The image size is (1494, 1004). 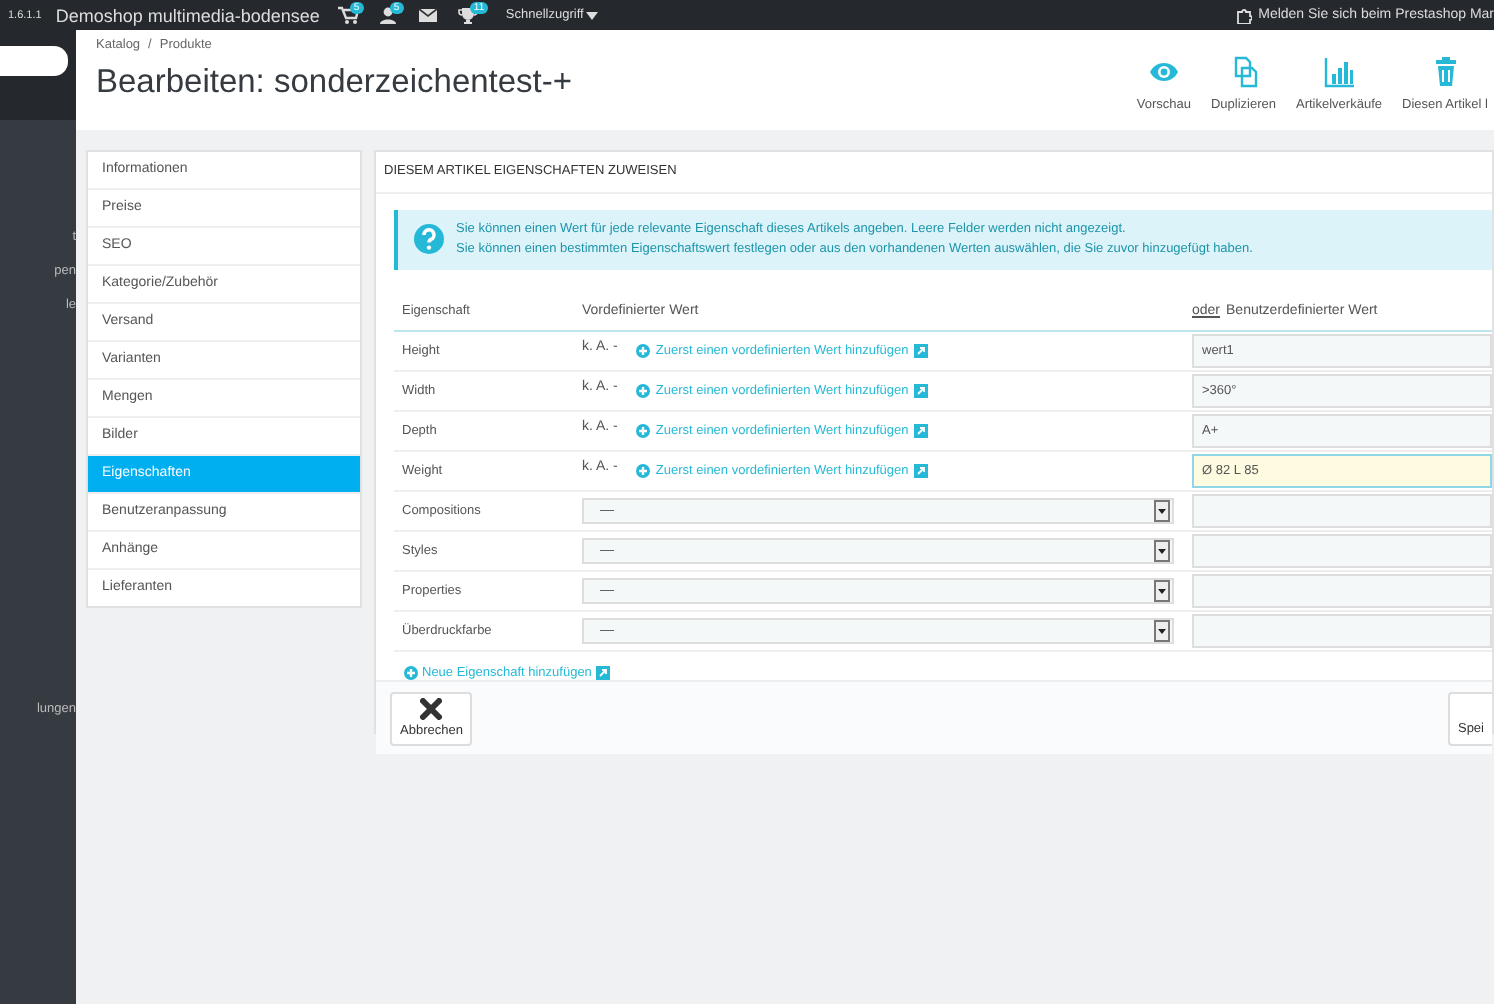 I want to click on mail-icon, so click(x=427, y=15).